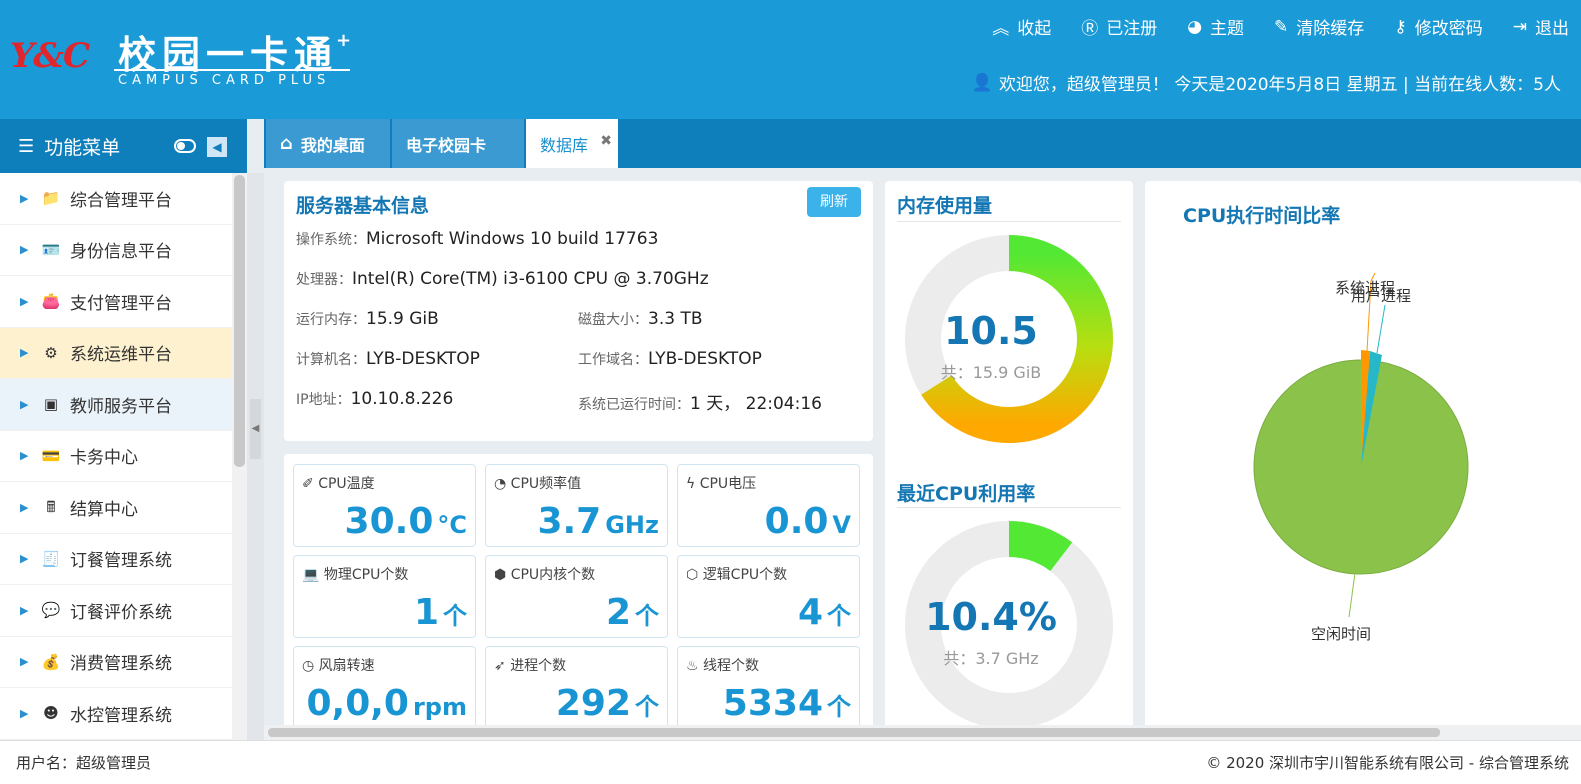  I want to click on app-title-plus: +, so click(344, 40).